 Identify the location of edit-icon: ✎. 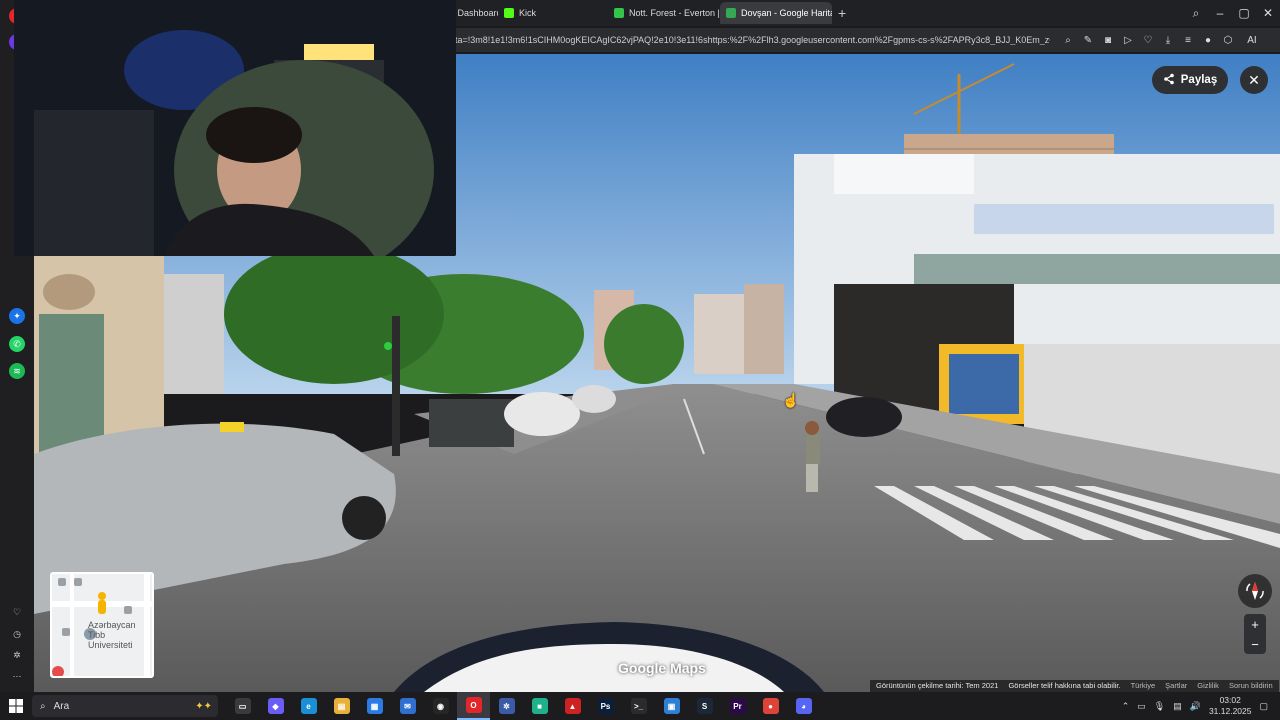
(1088, 40).